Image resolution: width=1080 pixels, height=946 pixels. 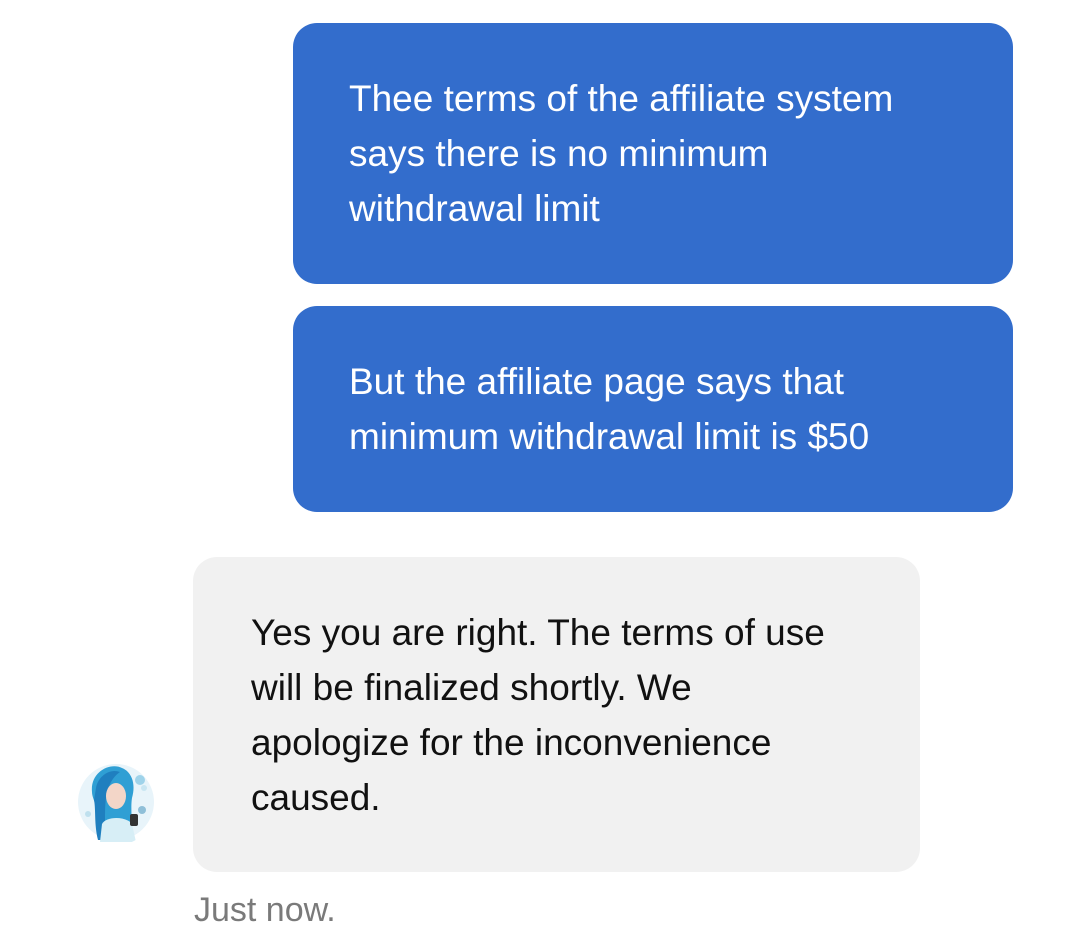 I want to click on agent-avatar-icon, so click(x=114, y=800).